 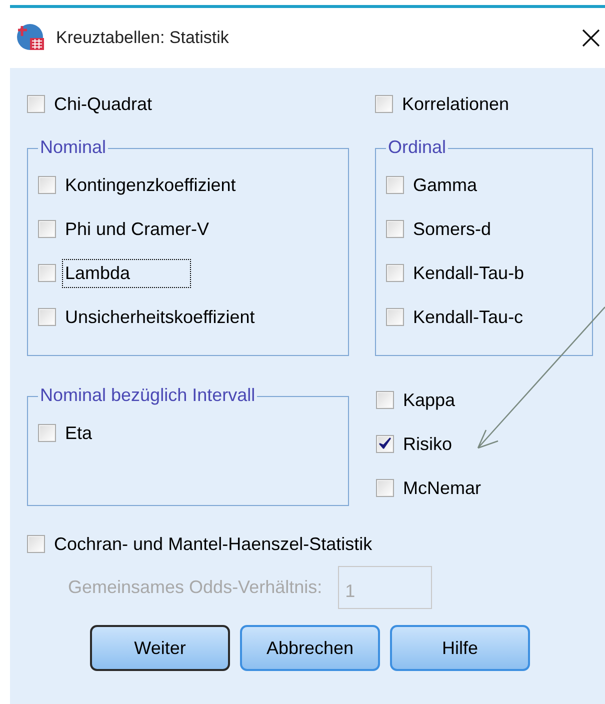 What do you see at coordinates (442, 488) in the screenshot?
I see `checkbox-label: McNemar` at bounding box center [442, 488].